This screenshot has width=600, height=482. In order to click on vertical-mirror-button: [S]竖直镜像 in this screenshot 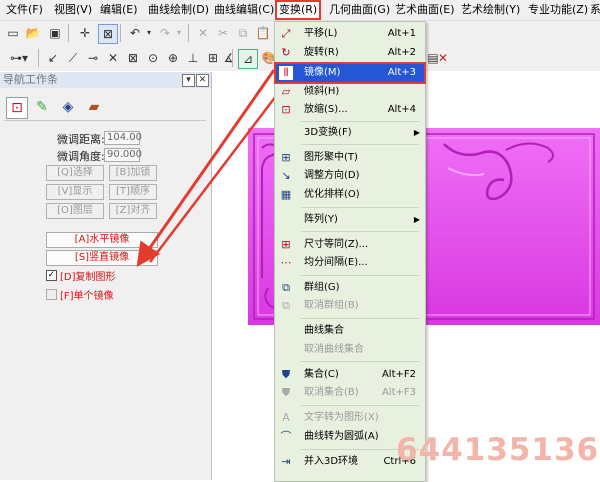, I will do `click(102, 258)`.